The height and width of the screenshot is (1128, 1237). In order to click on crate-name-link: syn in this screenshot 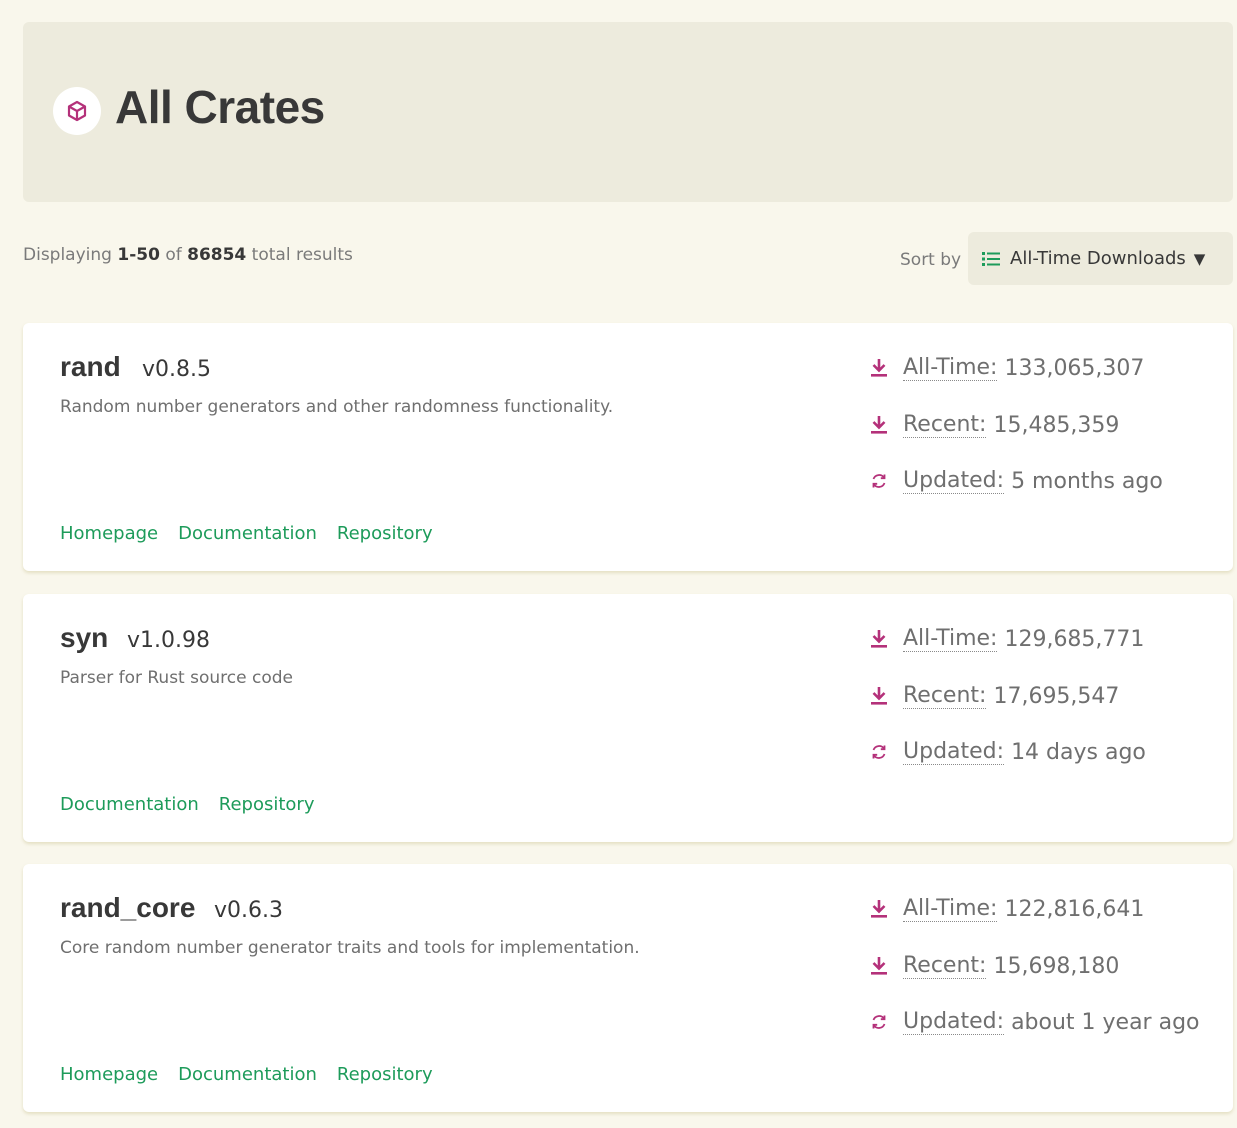, I will do `click(84, 638)`.